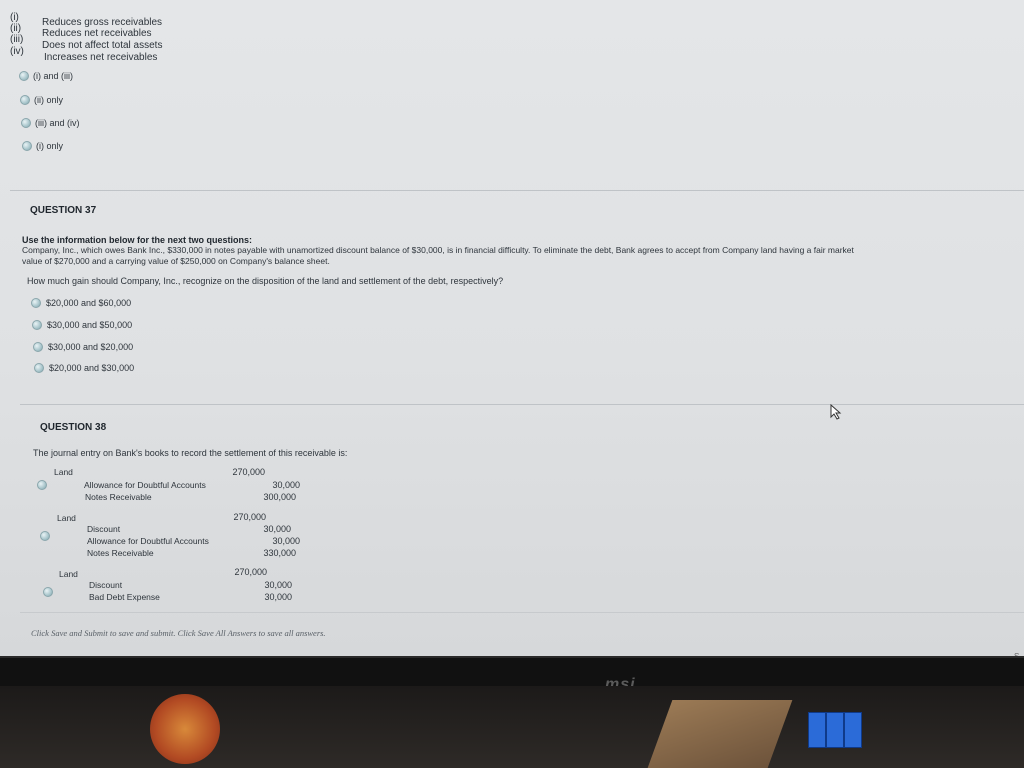 The width and height of the screenshot is (1024, 768). What do you see at coordinates (49, 146) in the screenshot?
I see `answer-option-label: (i) only` at bounding box center [49, 146].